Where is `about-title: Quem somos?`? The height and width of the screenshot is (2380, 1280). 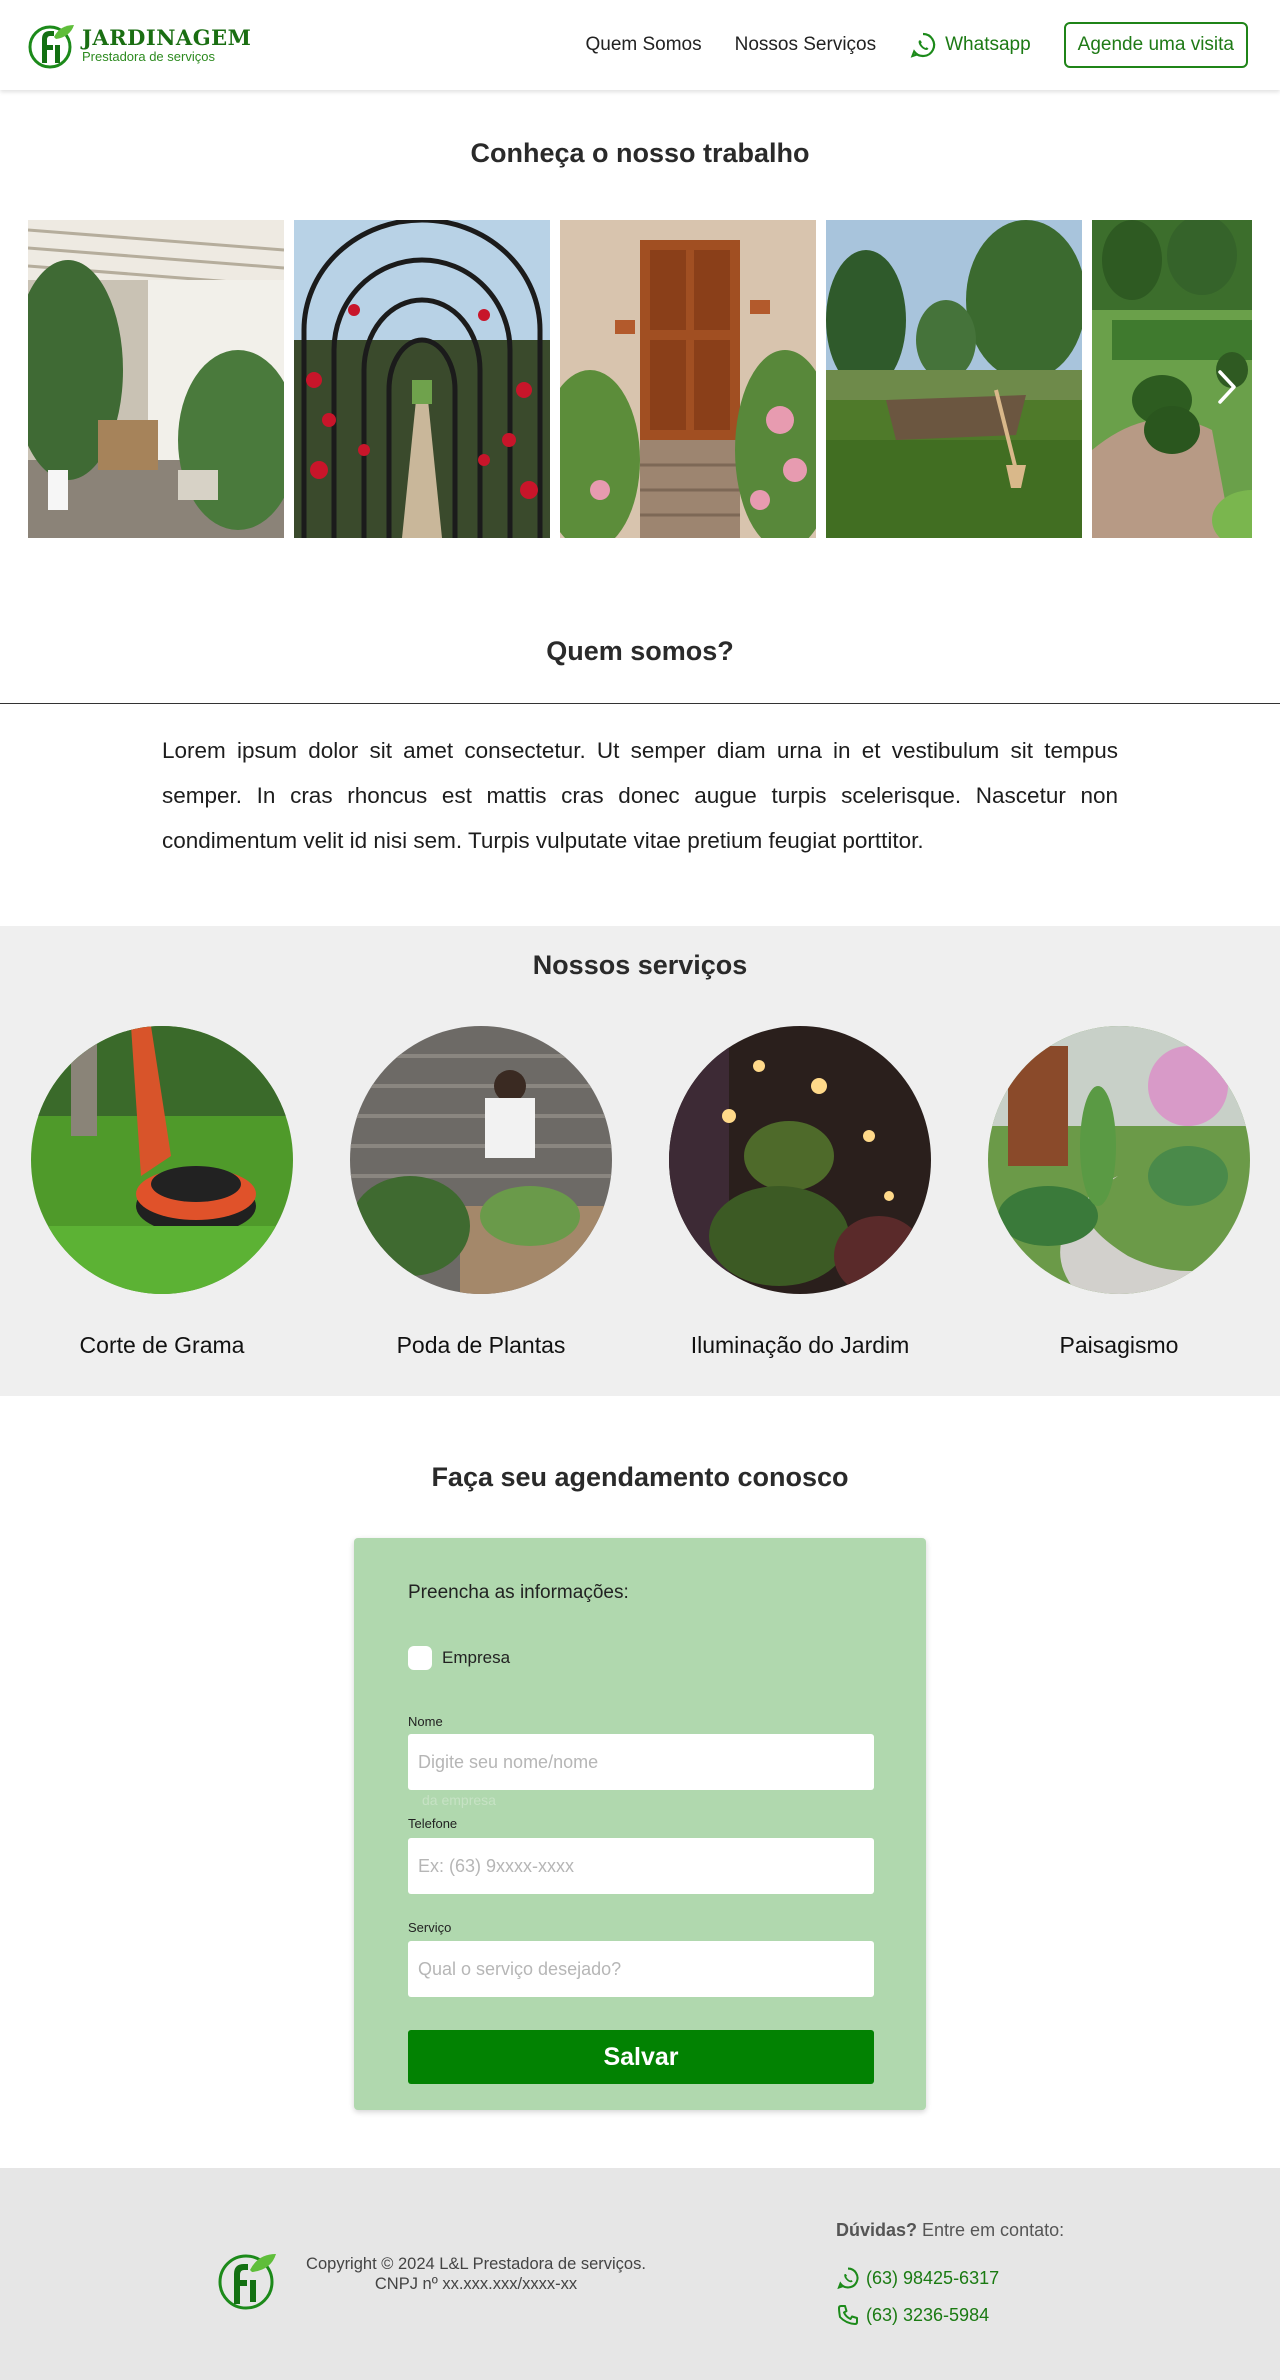
about-title: Quem somos? is located at coordinates (640, 651).